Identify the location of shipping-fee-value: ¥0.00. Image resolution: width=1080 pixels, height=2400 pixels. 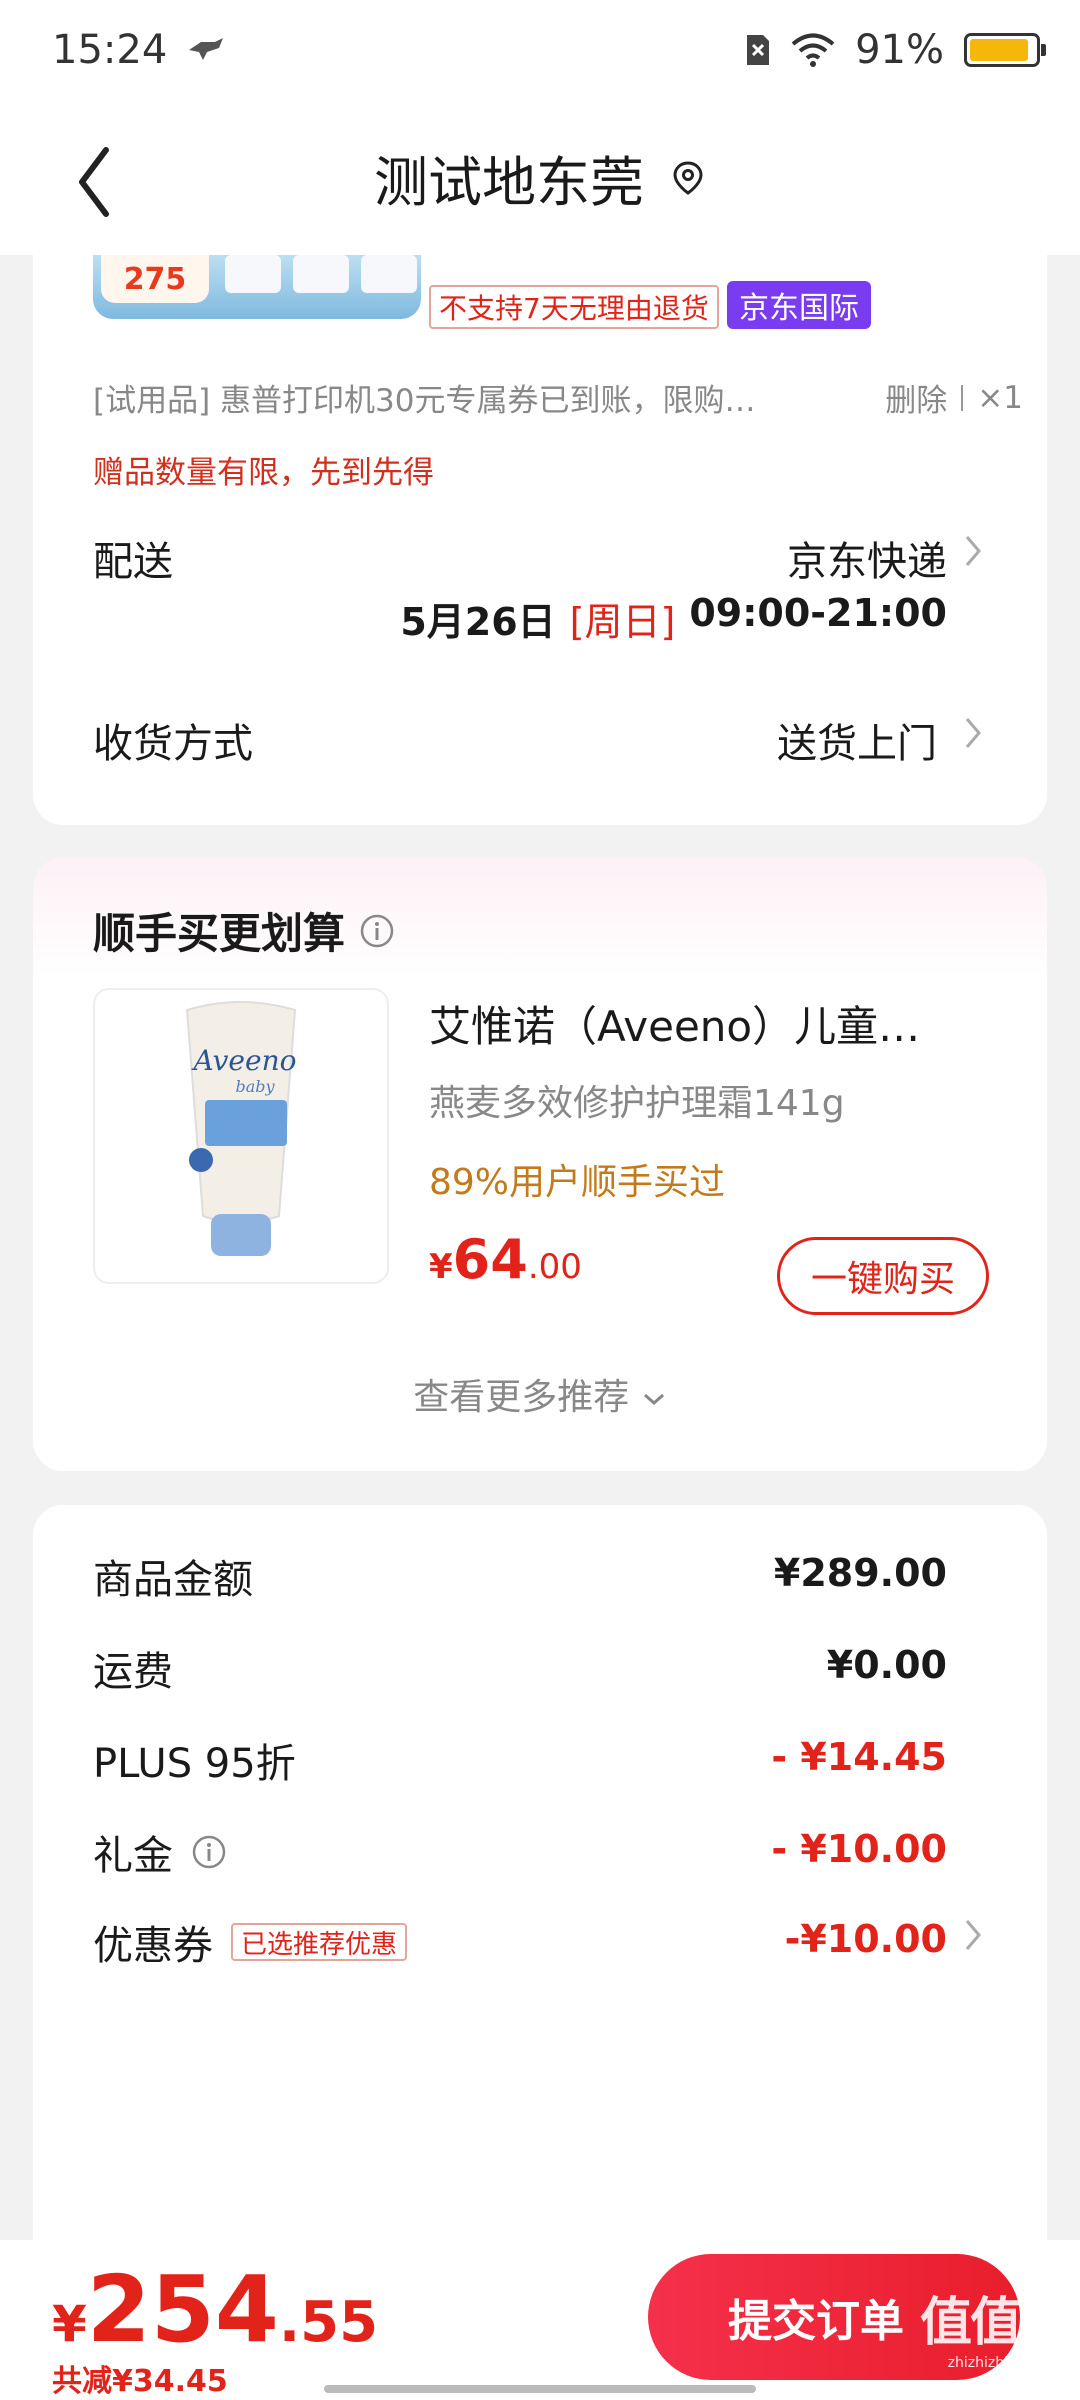
(886, 1665).